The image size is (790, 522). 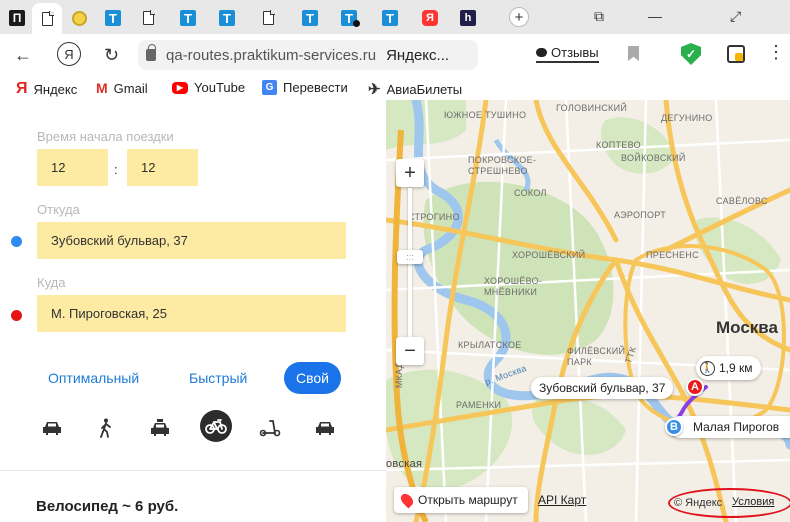 What do you see at coordinates (208, 87) in the screenshot?
I see `bookmark-youtube: ▶ YouTube` at bounding box center [208, 87].